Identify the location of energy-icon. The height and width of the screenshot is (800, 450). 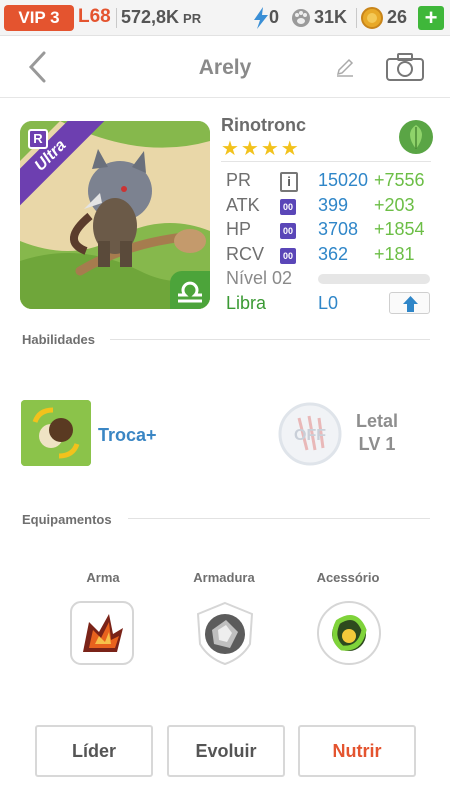
(261, 18).